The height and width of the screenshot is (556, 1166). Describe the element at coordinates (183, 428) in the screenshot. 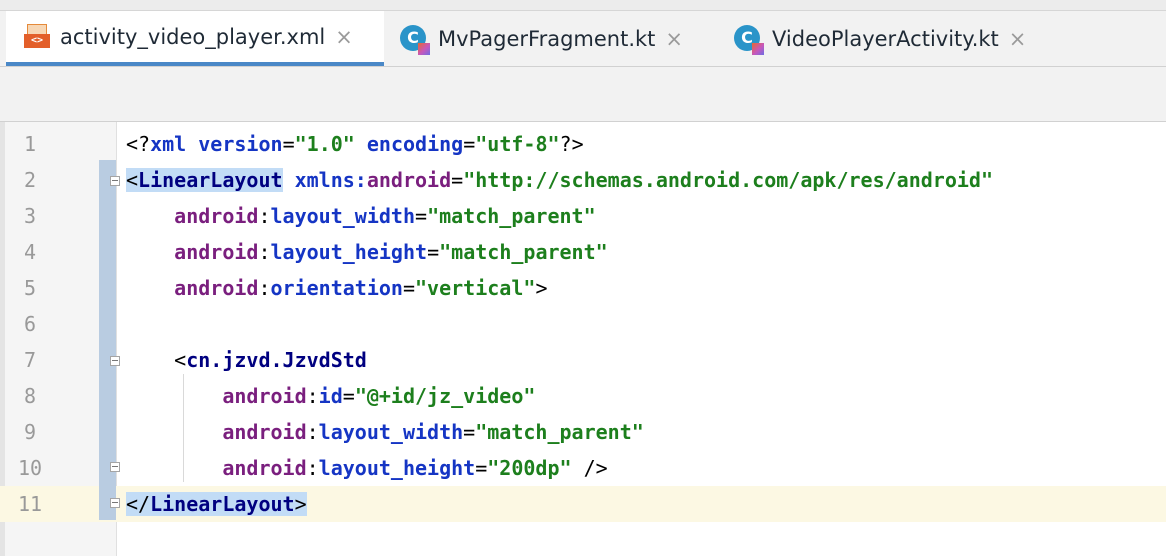

I see `indent-guide` at that location.